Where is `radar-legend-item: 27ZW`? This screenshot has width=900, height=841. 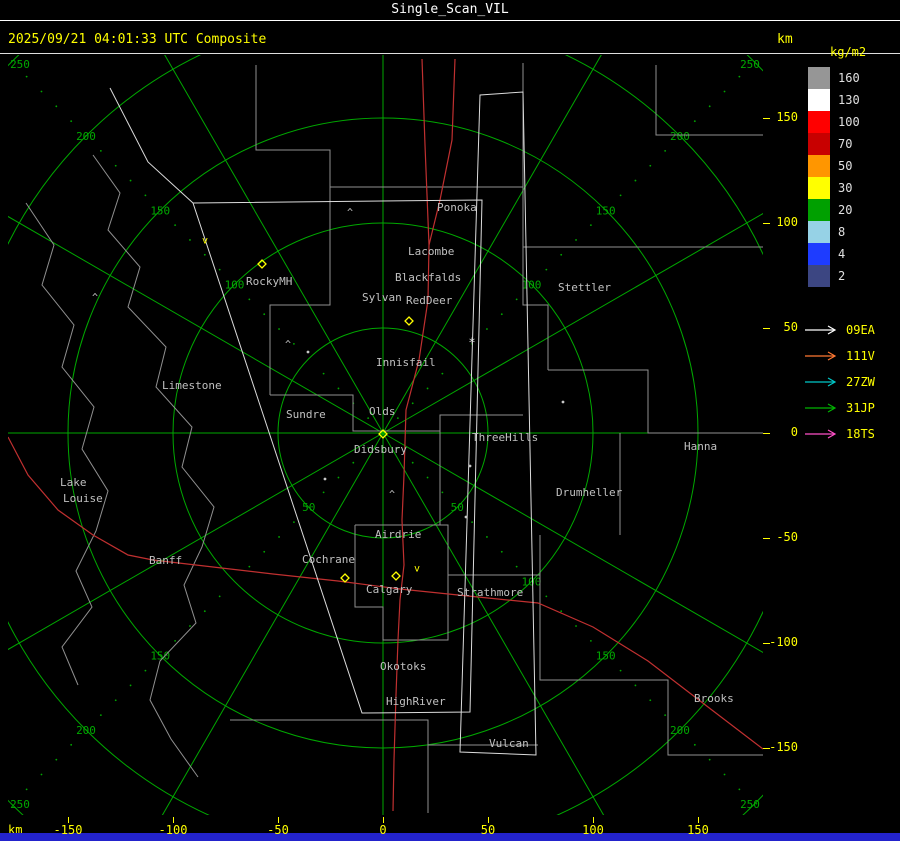 radar-legend-item: 27ZW is located at coordinates (852, 382).